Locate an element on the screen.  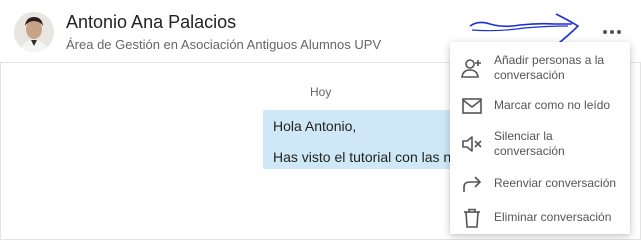
message-line: Has visto el tutorial con las n is located at coordinates (362, 157).